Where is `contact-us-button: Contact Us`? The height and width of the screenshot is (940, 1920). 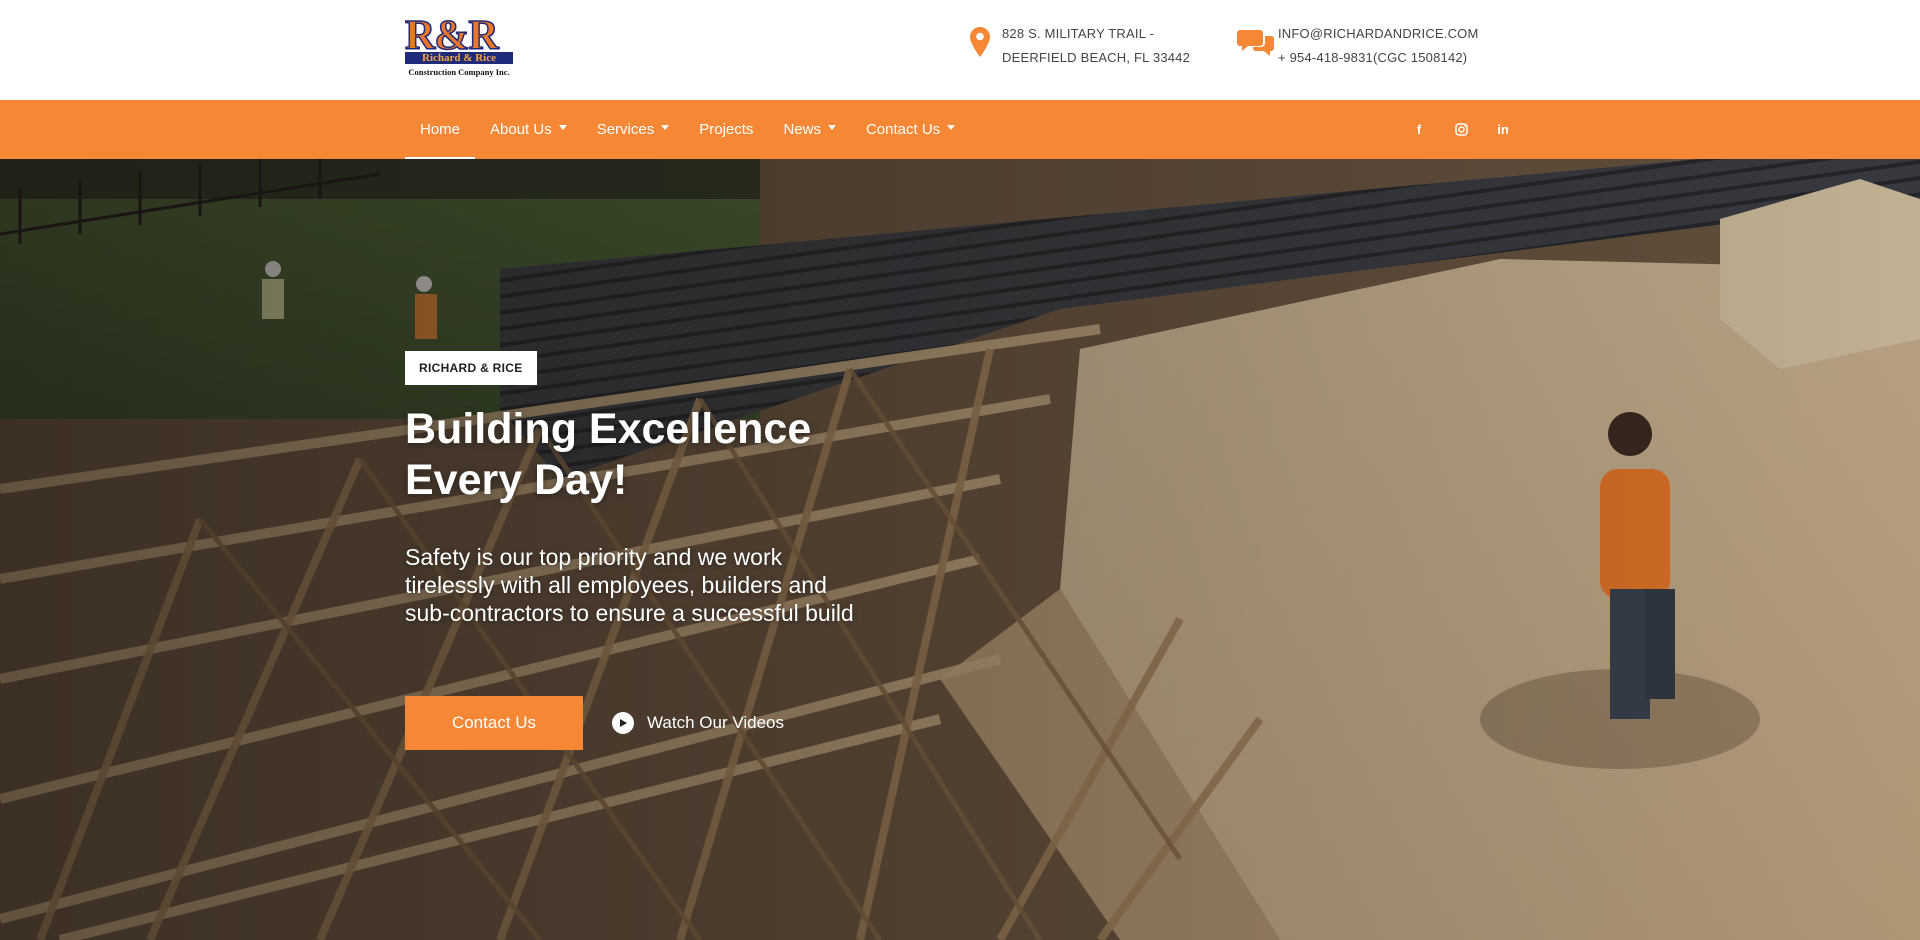 contact-us-button: Contact Us is located at coordinates (494, 723).